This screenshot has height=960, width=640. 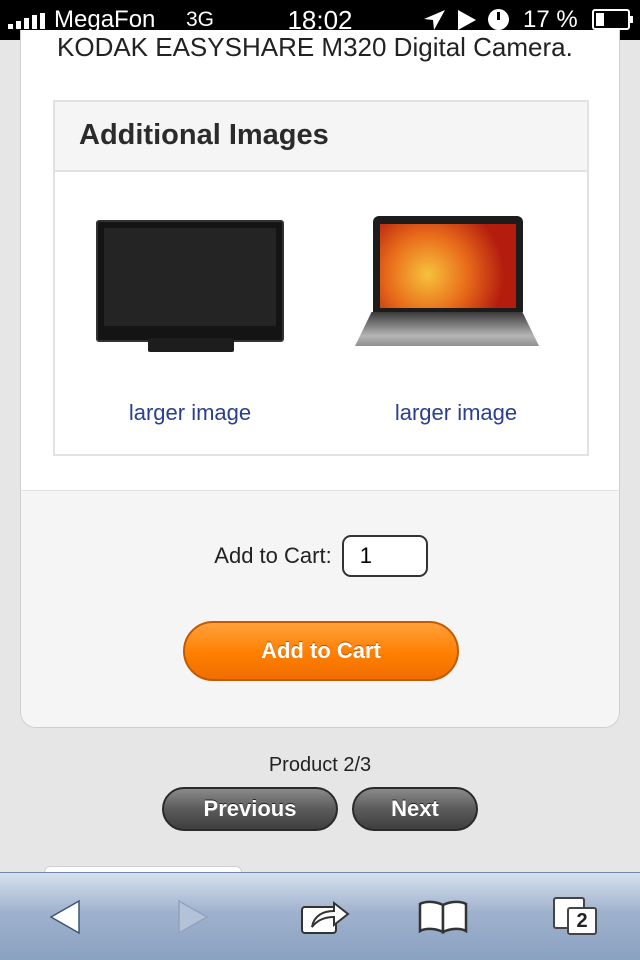 I want to click on add-to-cart-button: Add to Cart, so click(x=321, y=651).